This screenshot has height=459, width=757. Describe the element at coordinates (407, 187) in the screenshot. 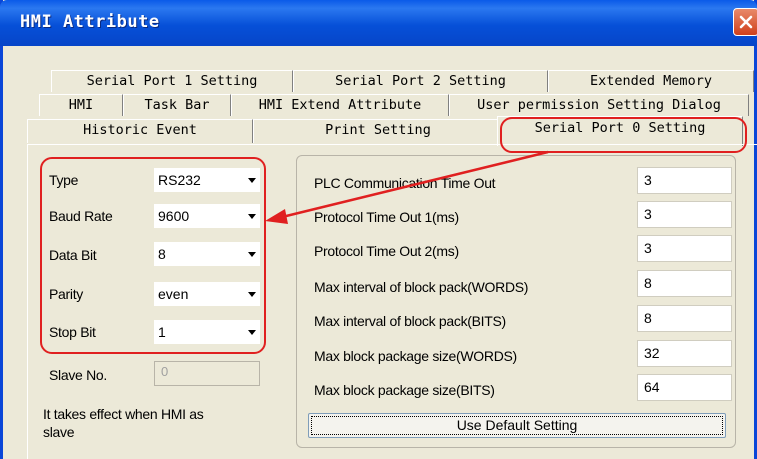

I see `annotation-arrow` at that location.